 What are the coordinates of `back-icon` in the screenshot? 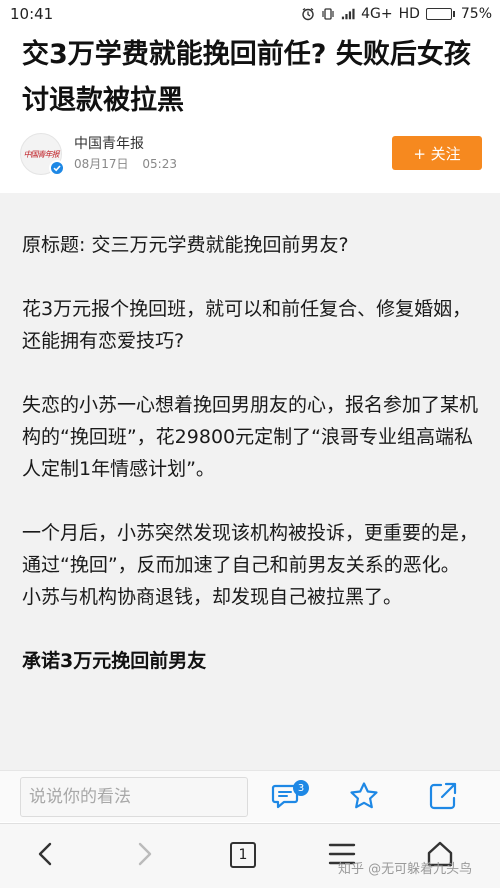 It's located at (46, 854).